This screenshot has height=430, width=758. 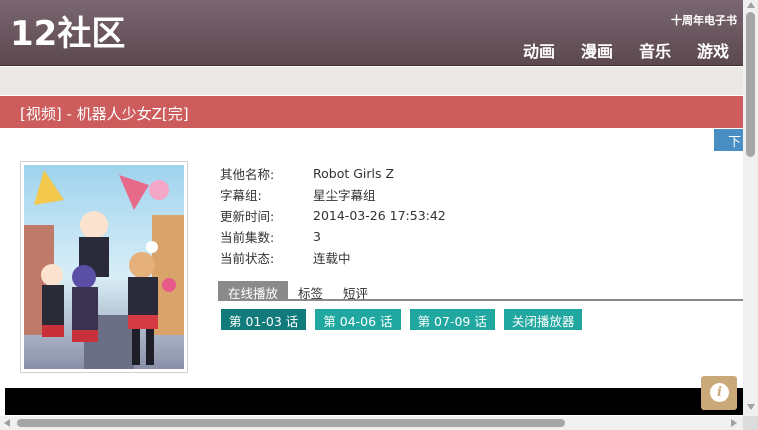 I want to click on poster-artwork, so click(x=104, y=267).